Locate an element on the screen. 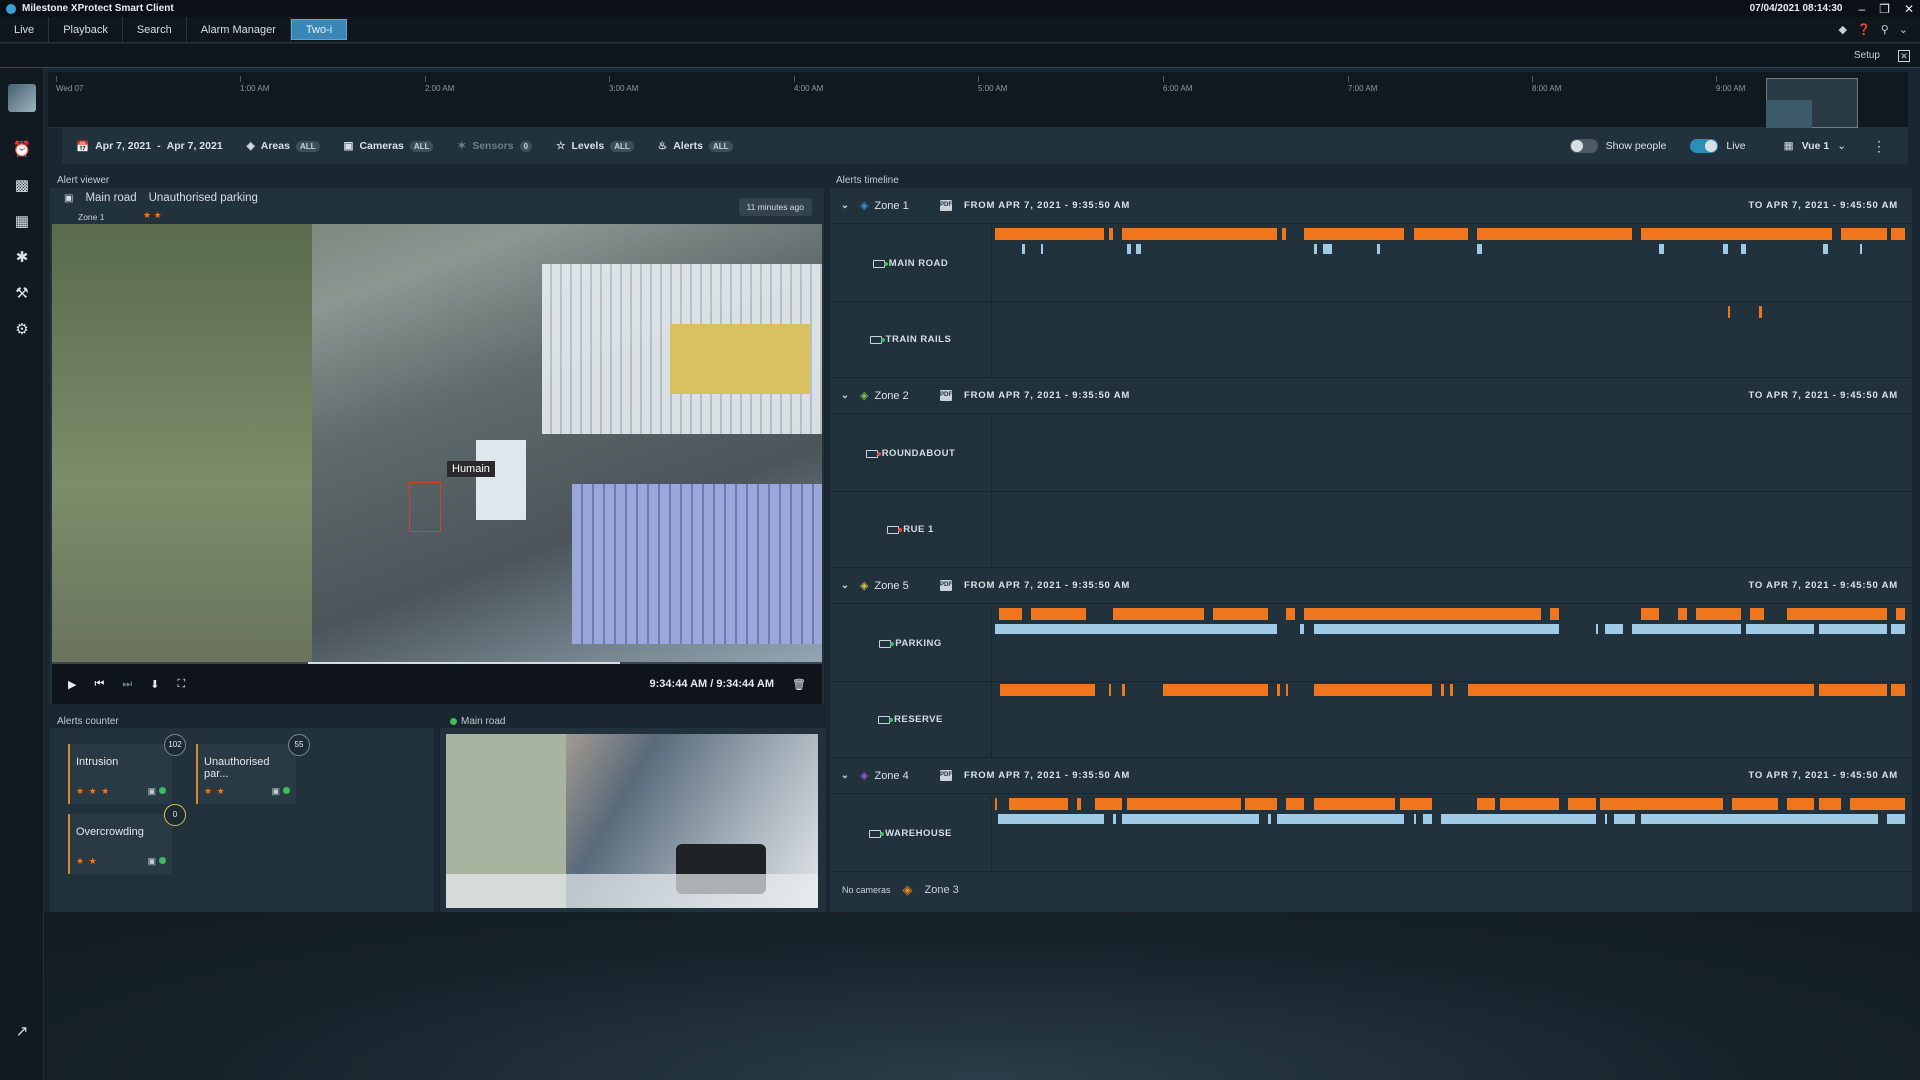  tab-alarm-manager: Alarm Manager is located at coordinates (239, 29).